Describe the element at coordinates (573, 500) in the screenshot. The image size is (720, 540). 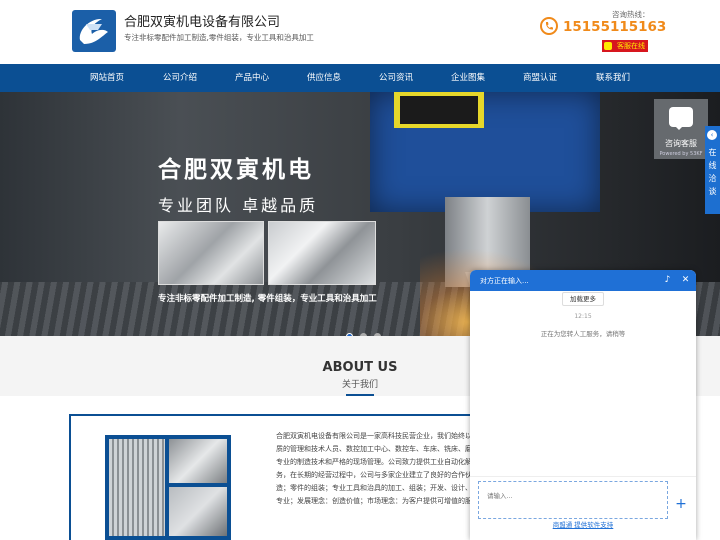
I see `chat-message-input` at that location.